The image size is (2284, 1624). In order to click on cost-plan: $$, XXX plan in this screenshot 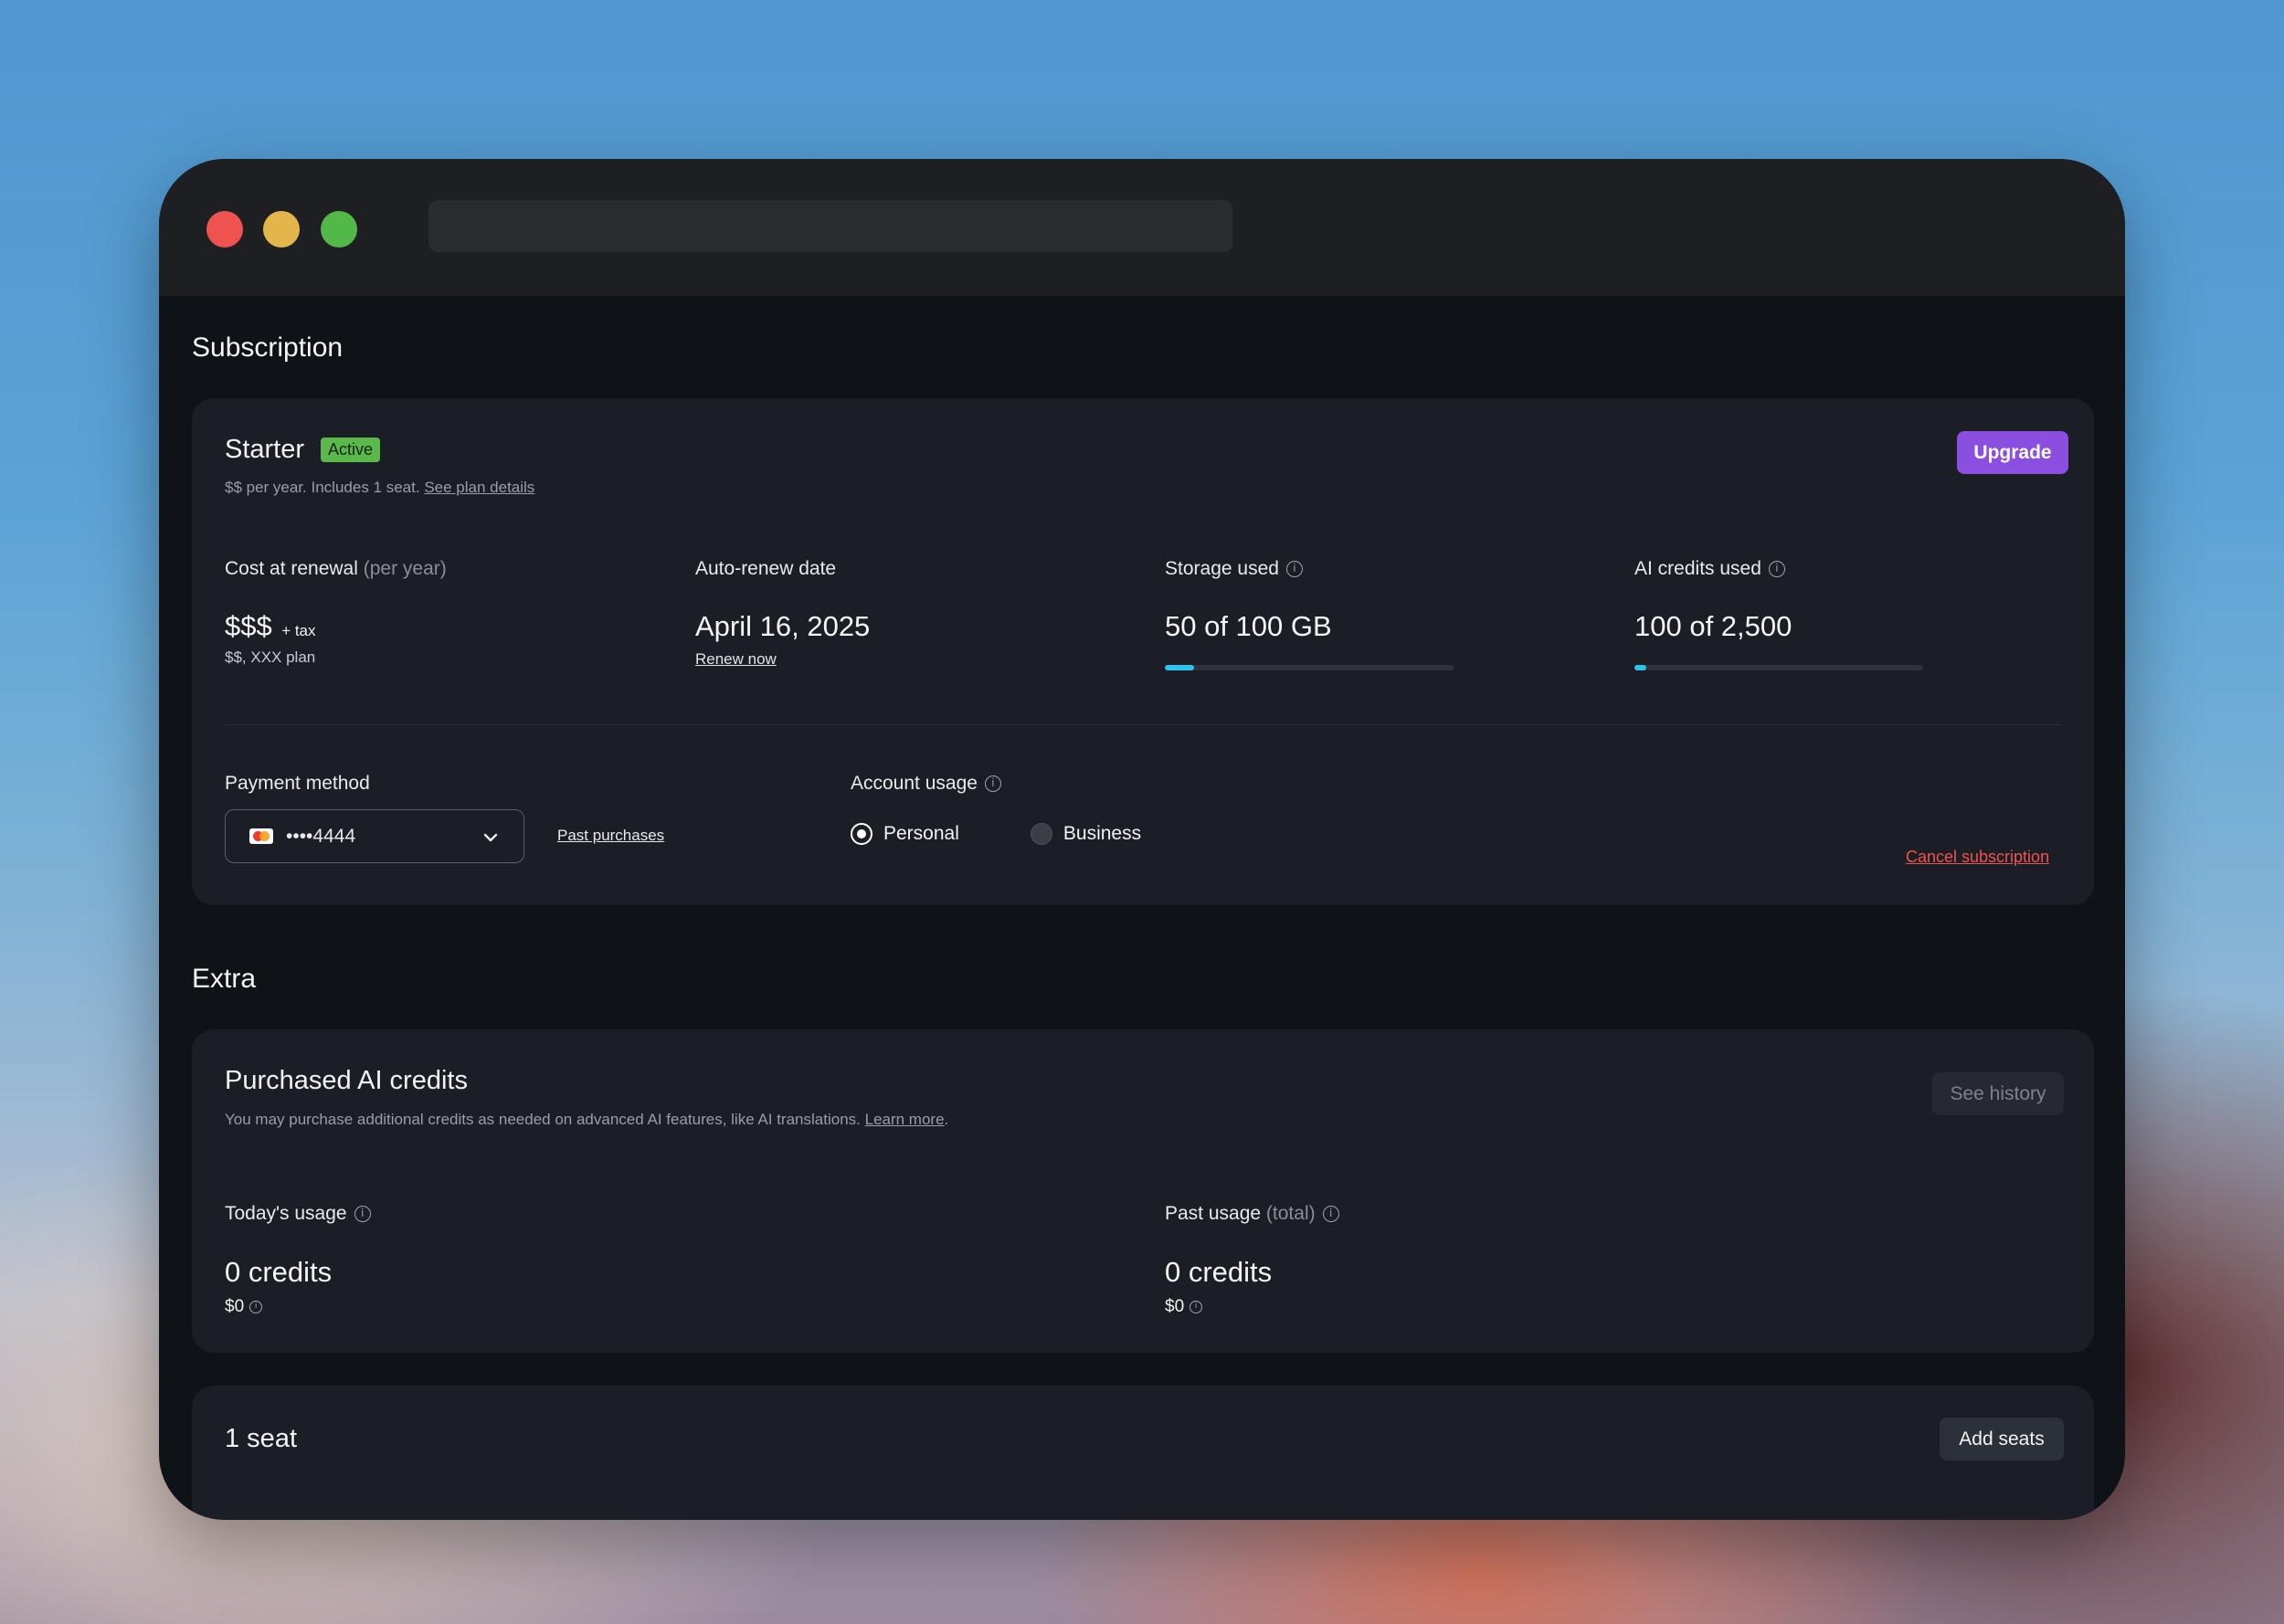, I will do `click(270, 658)`.